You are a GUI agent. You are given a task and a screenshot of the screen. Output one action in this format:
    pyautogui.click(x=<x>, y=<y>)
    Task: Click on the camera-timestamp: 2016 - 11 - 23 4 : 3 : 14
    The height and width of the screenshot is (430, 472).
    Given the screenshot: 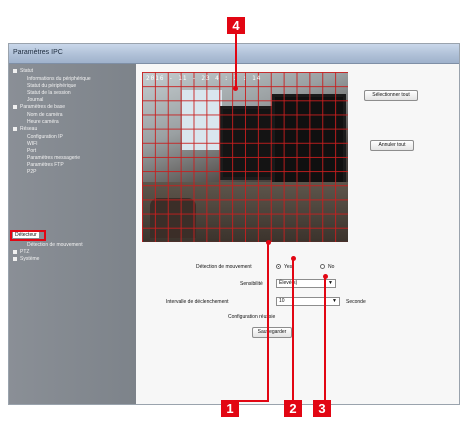 What is the action you would take?
    pyautogui.click(x=204, y=78)
    